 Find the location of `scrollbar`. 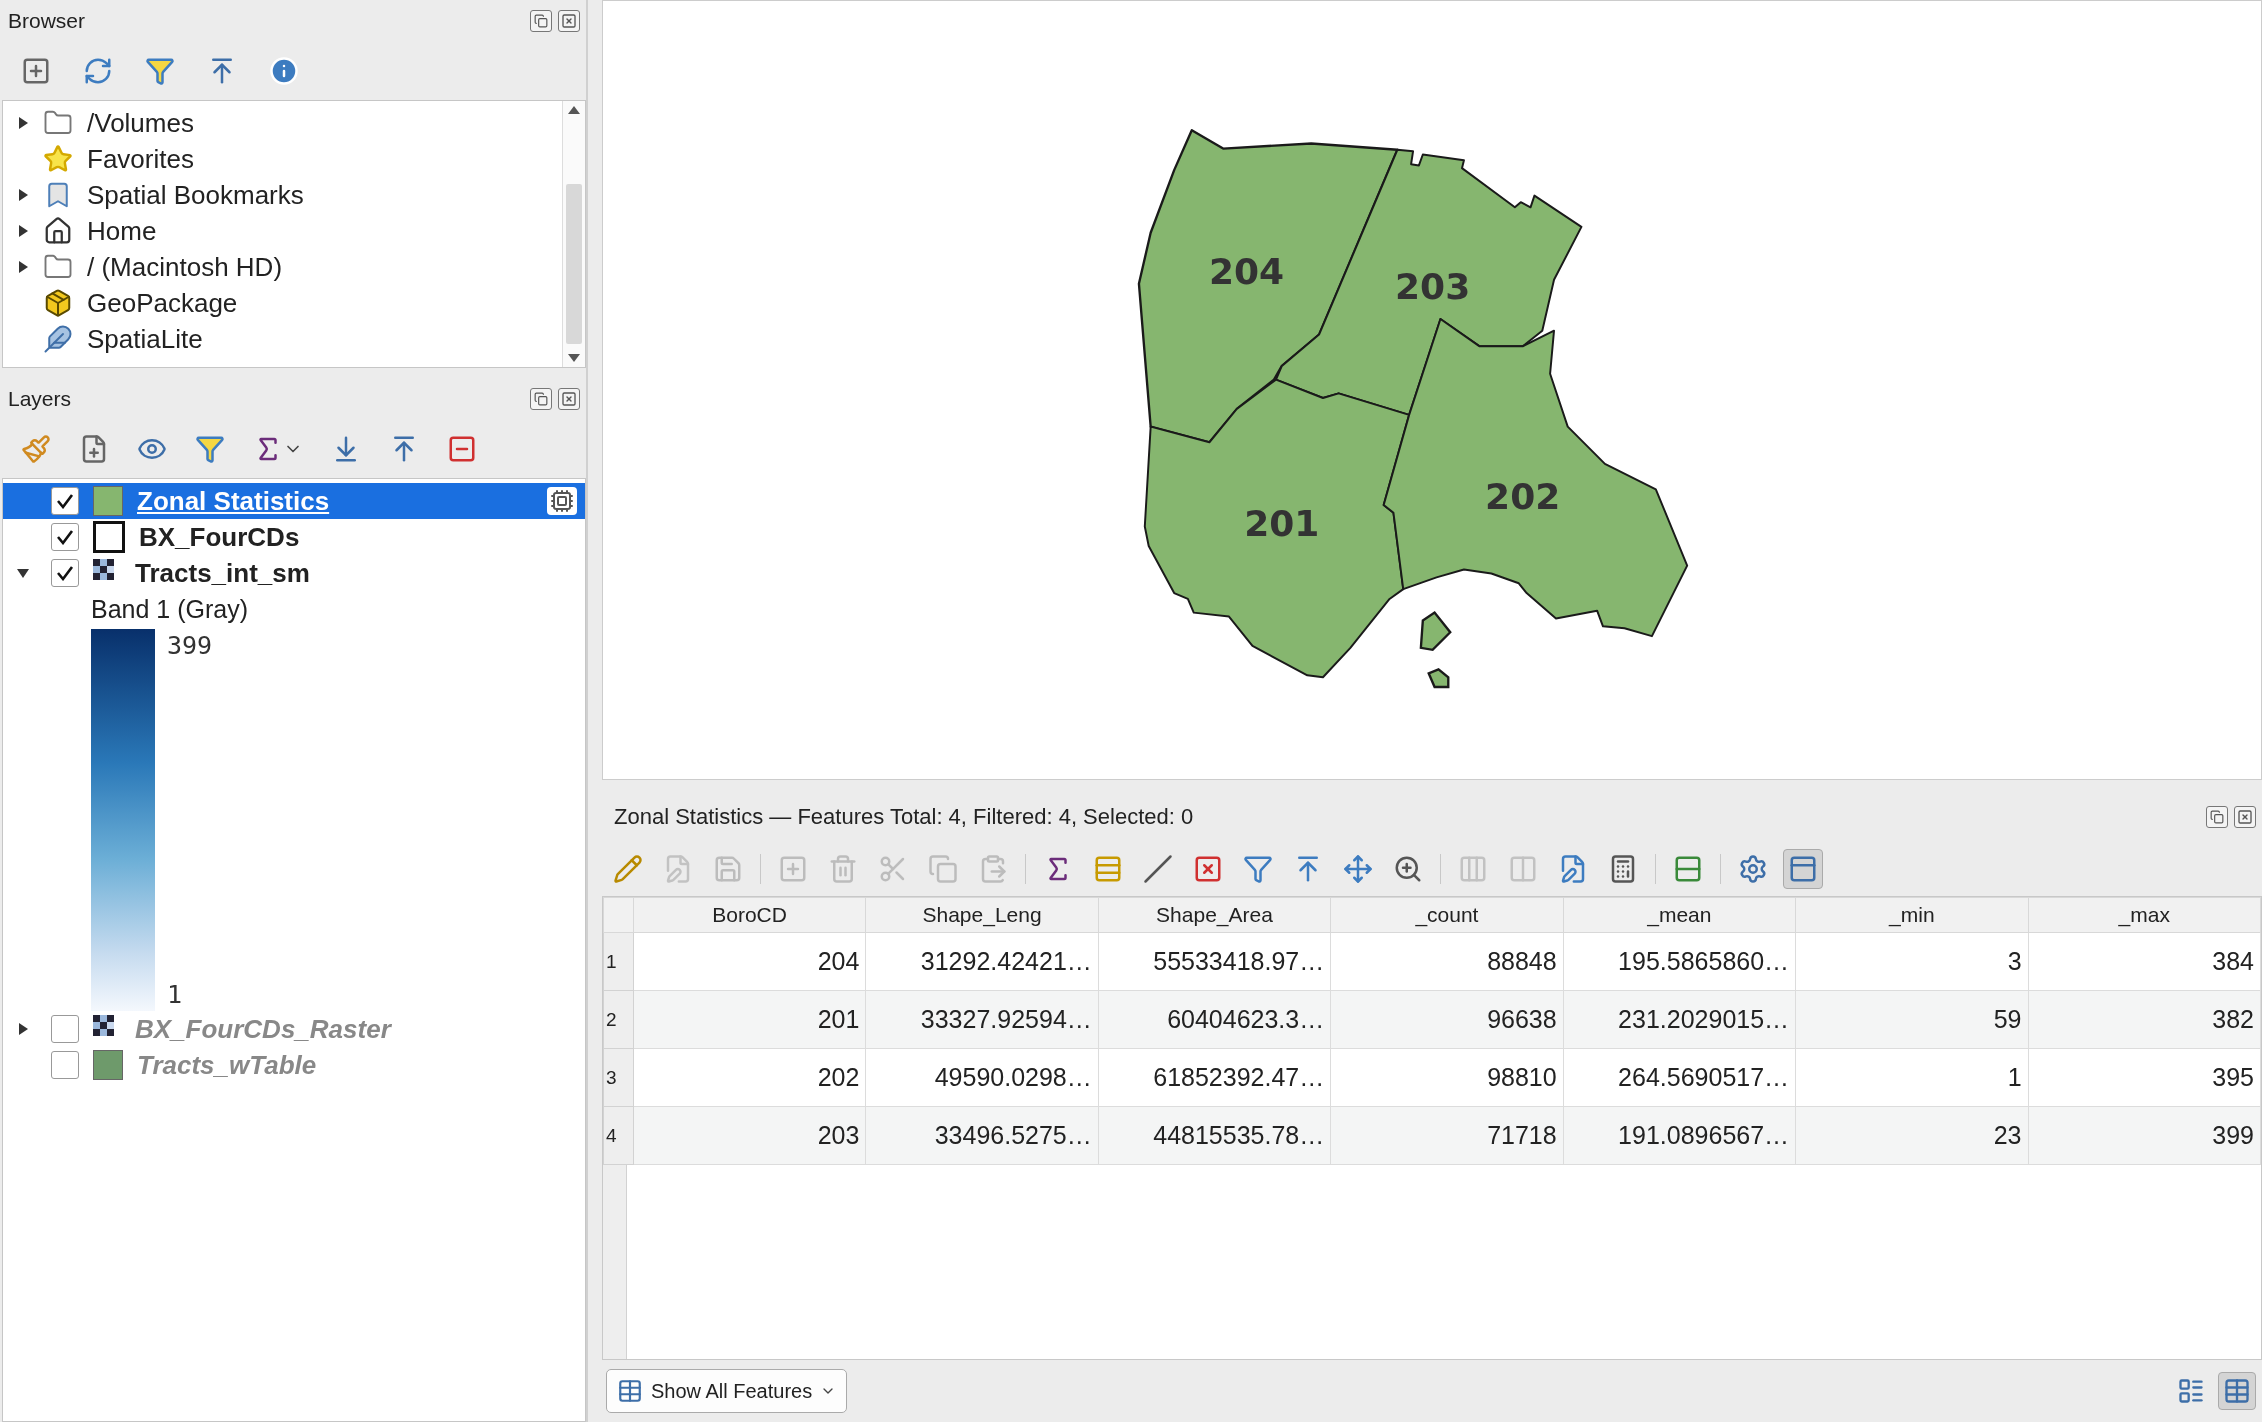

scrollbar is located at coordinates (573, 234).